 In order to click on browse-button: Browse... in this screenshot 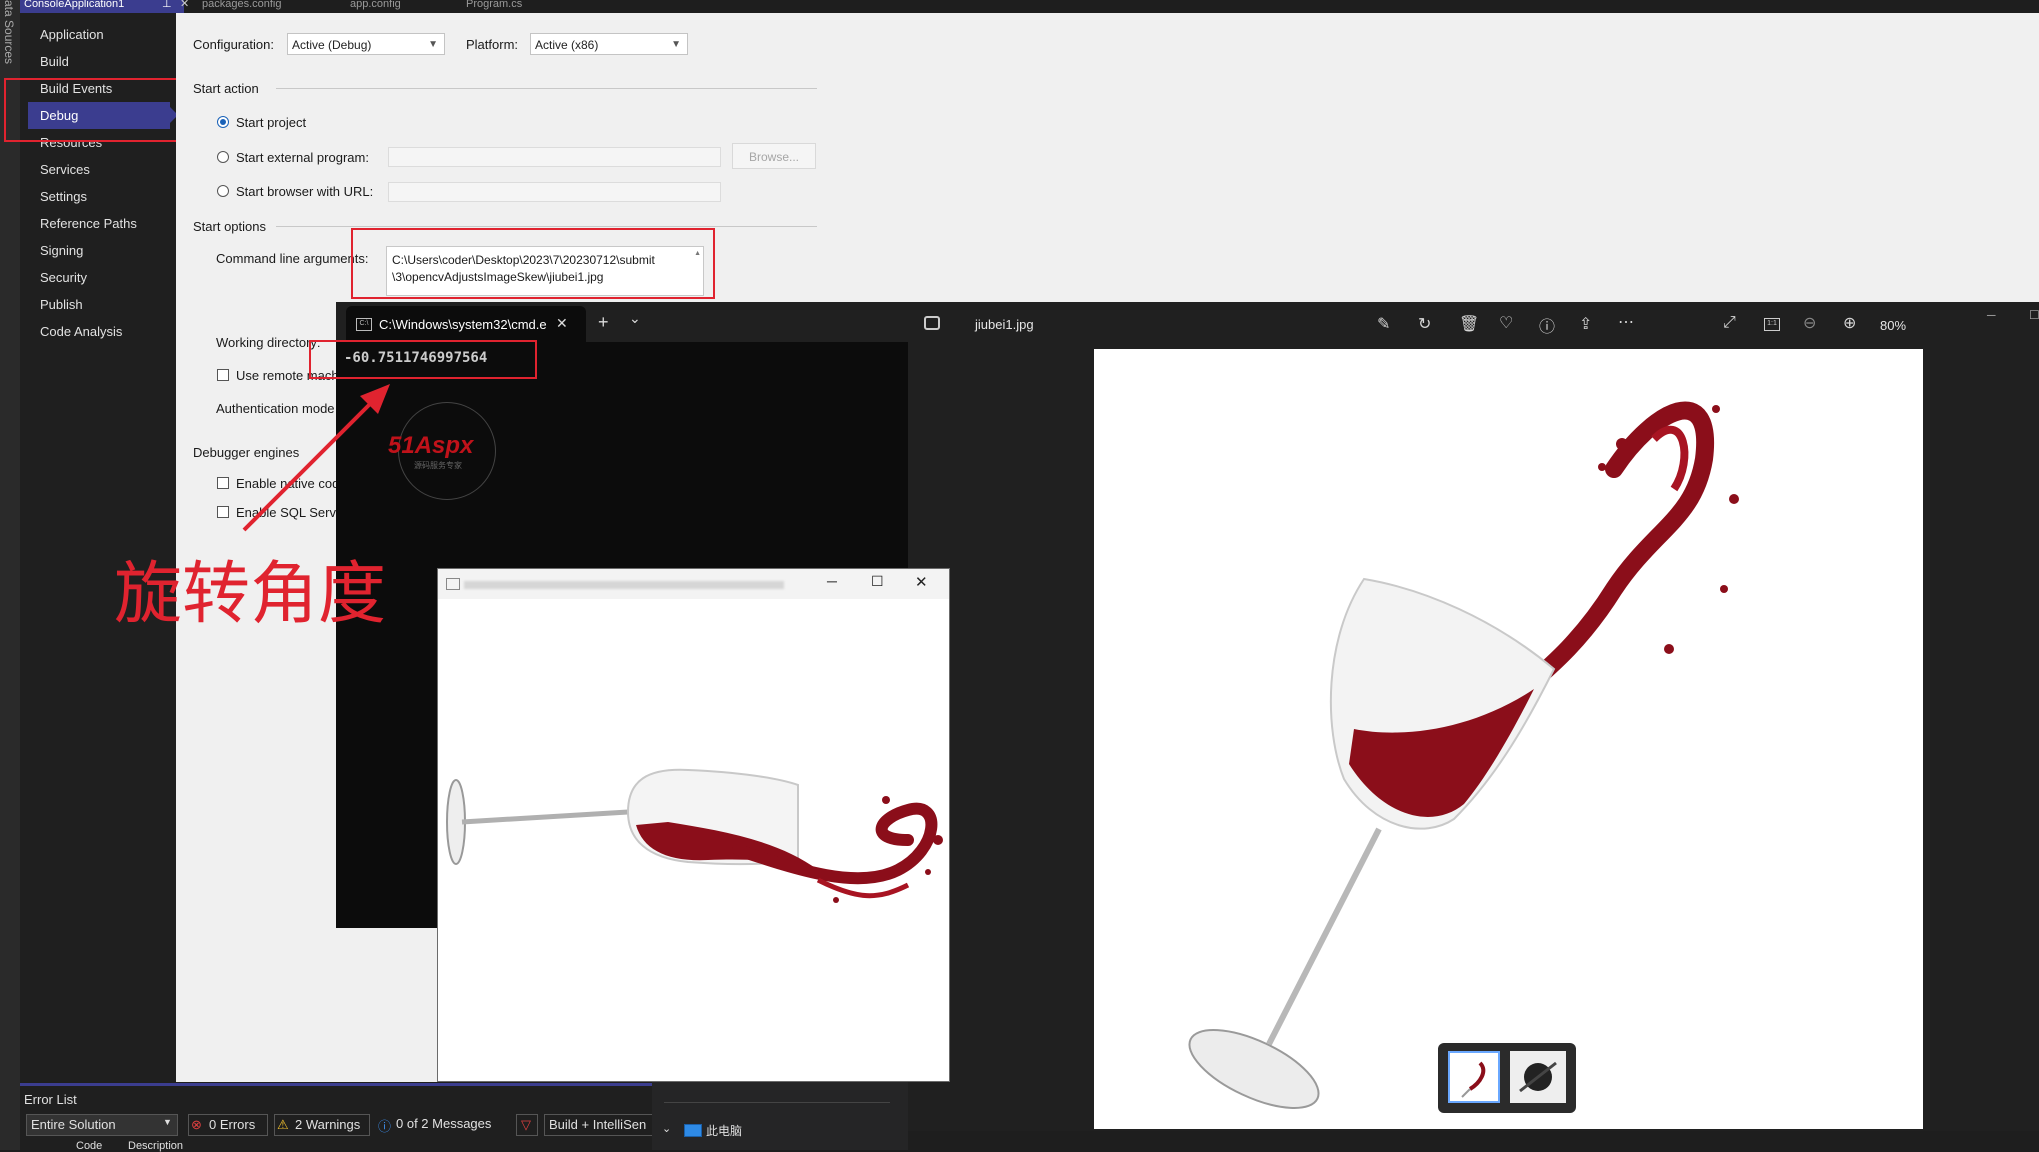, I will do `click(774, 156)`.